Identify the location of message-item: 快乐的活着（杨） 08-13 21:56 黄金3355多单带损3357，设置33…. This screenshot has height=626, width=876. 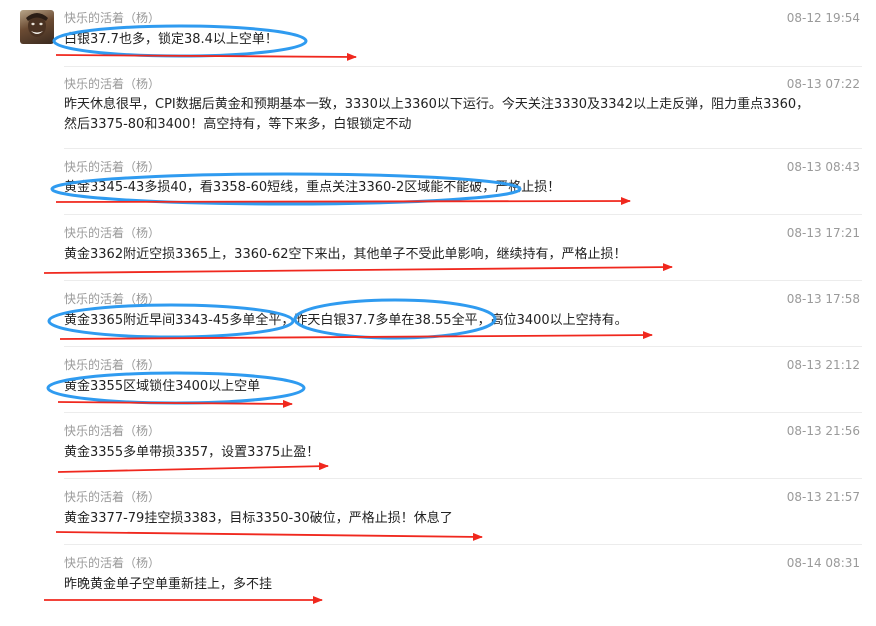
(438, 445).